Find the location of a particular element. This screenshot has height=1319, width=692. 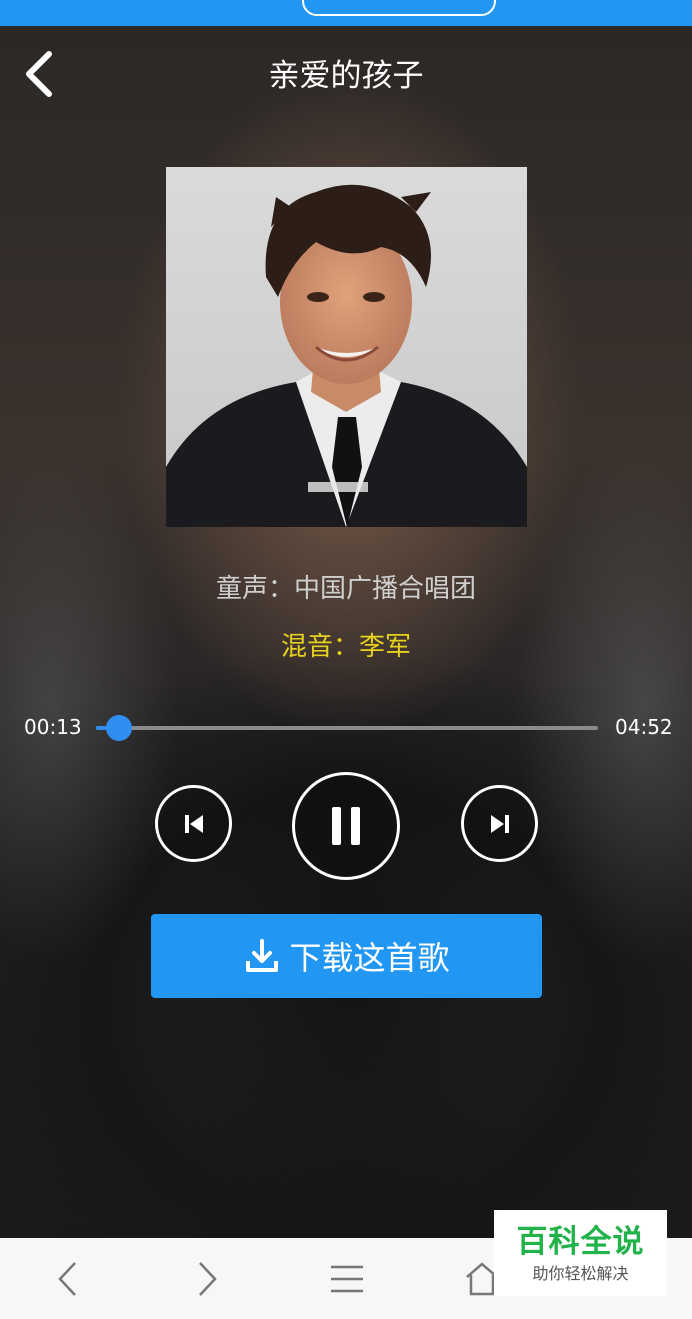

top-status-bar is located at coordinates (346, 13).